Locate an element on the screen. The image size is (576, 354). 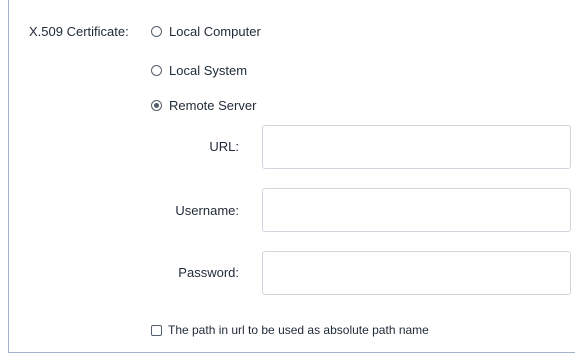
radio-local-system-label: Local System is located at coordinates (208, 70).